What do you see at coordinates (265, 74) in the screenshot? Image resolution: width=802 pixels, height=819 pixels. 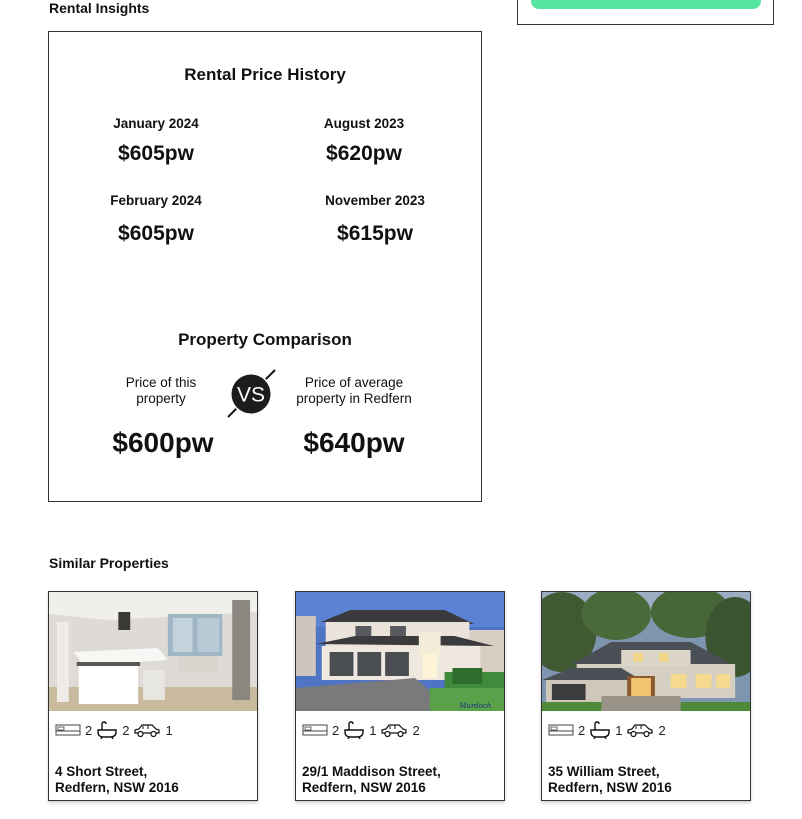 I see `price-history-title: Rental Price History` at bounding box center [265, 74].